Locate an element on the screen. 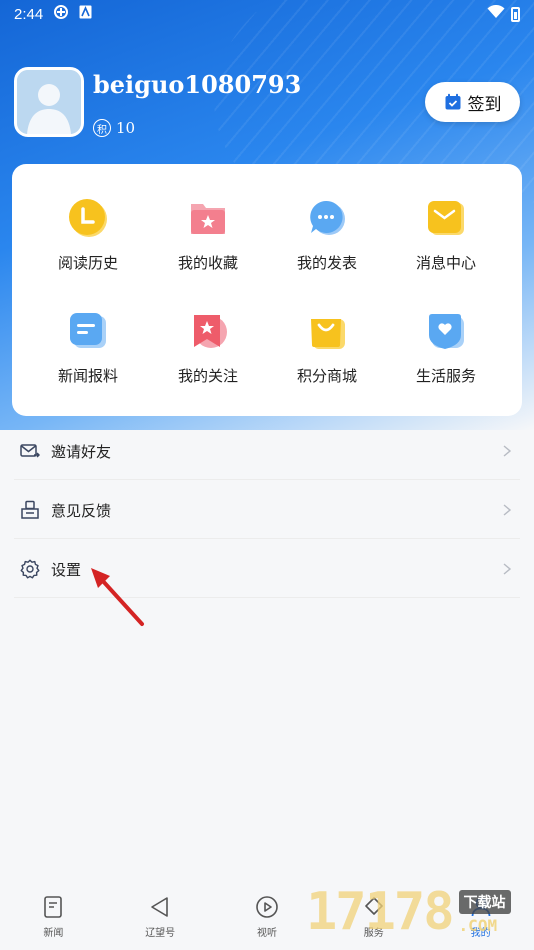 This screenshot has height=950, width=534. status-right is located at coordinates (503, 13).